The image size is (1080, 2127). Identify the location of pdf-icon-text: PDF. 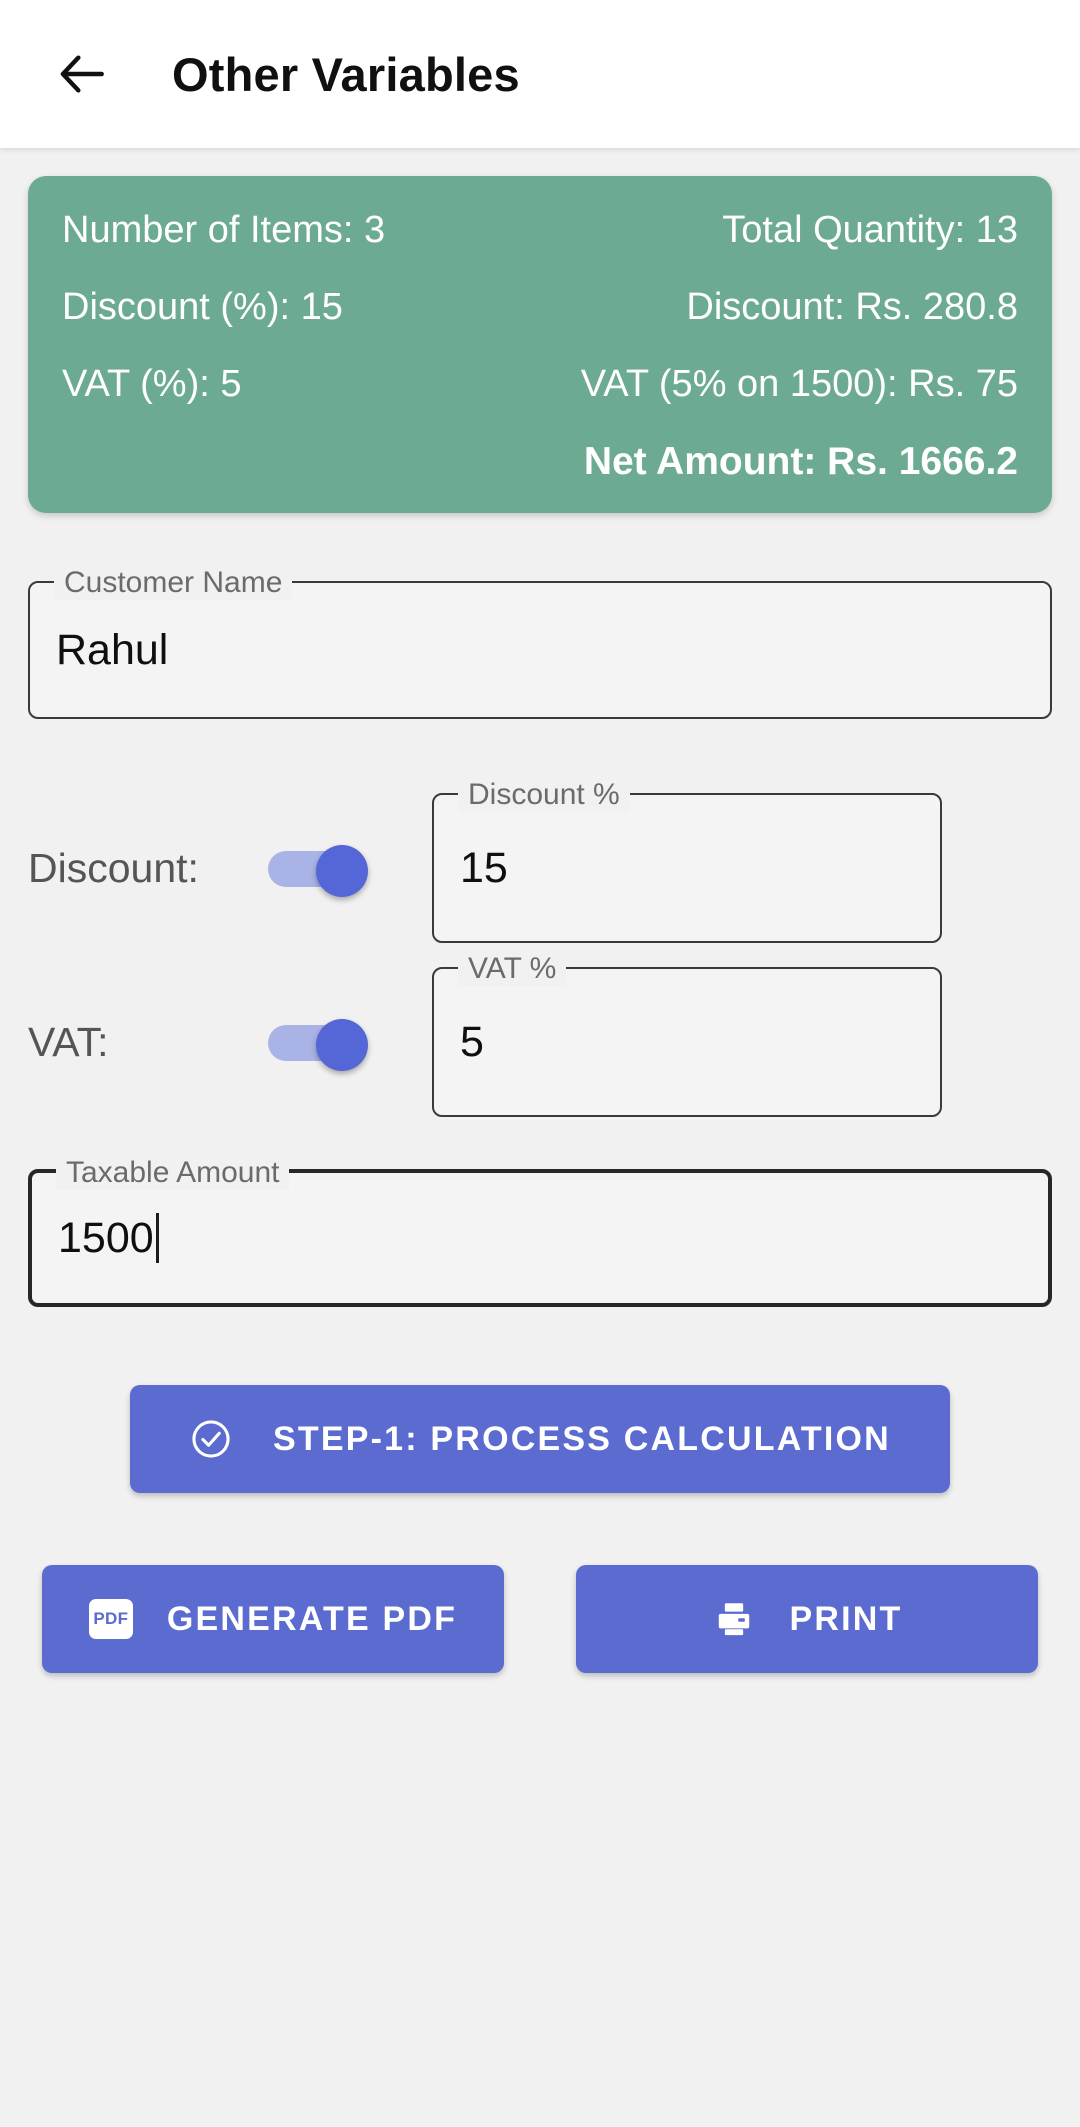
(110, 1619).